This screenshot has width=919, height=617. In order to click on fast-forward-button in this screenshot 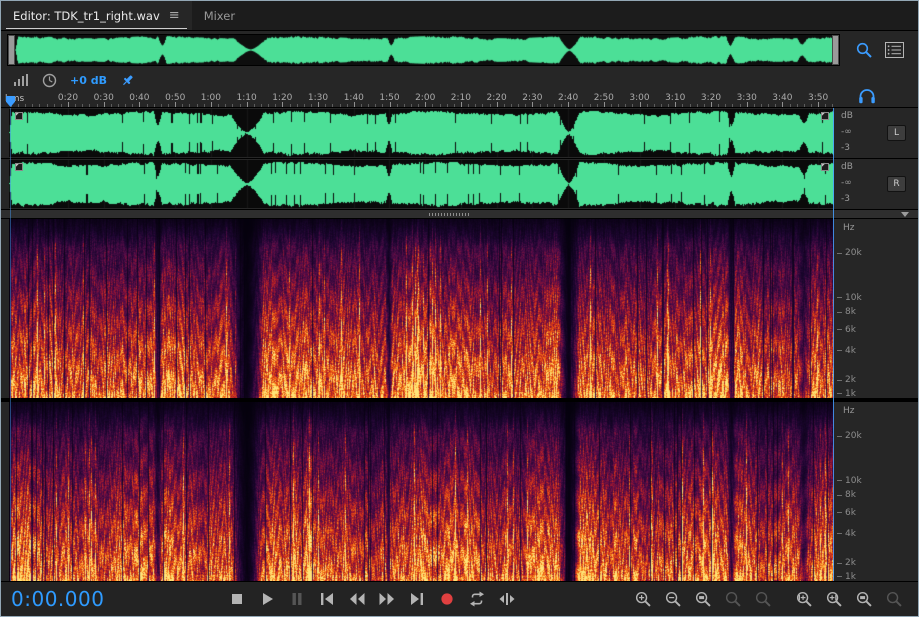, I will do `click(386, 599)`.